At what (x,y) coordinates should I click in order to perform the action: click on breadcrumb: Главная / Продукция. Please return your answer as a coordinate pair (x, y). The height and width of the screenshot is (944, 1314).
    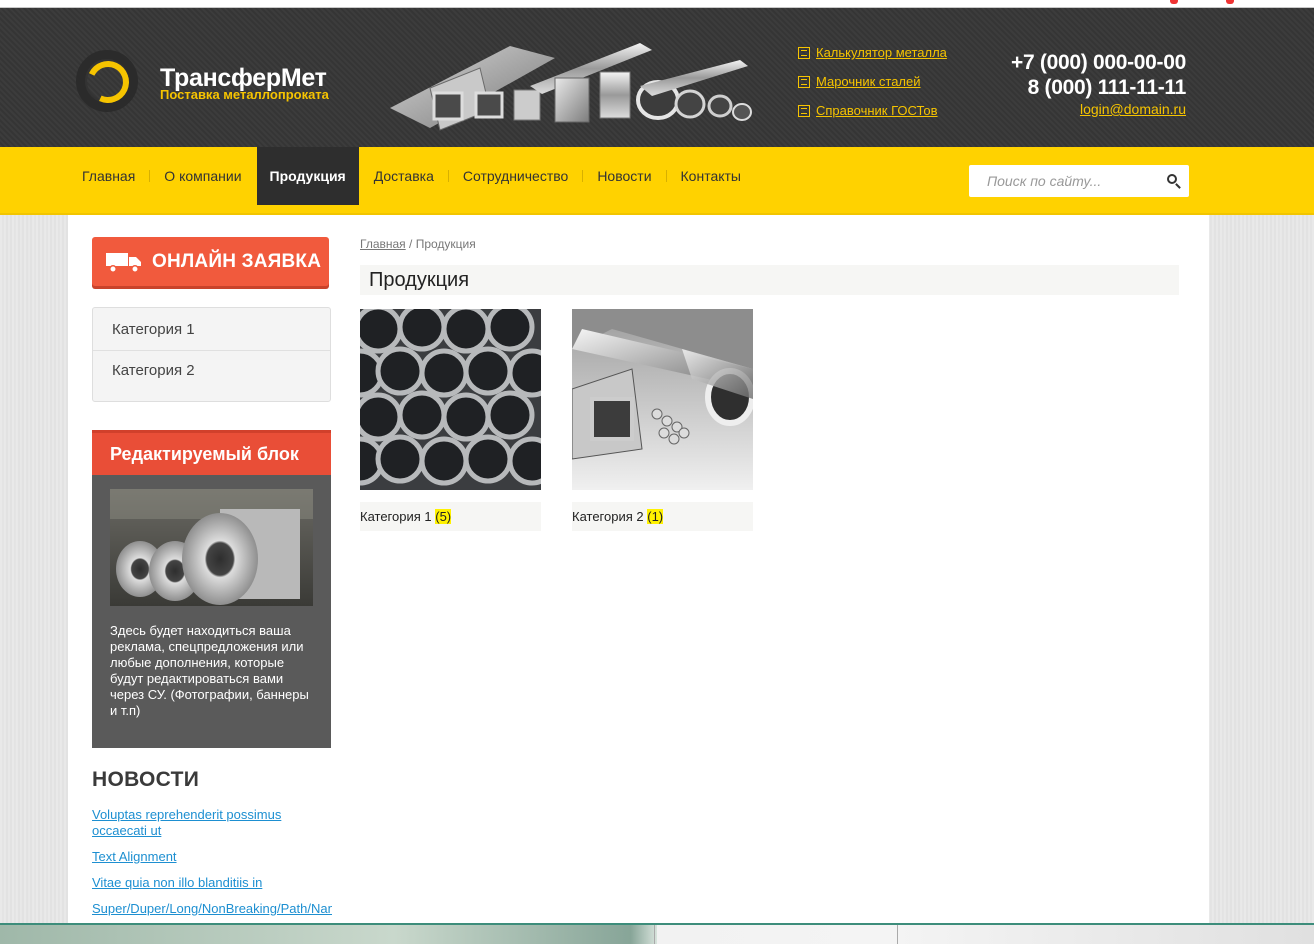
    Looking at the image, I should click on (418, 244).